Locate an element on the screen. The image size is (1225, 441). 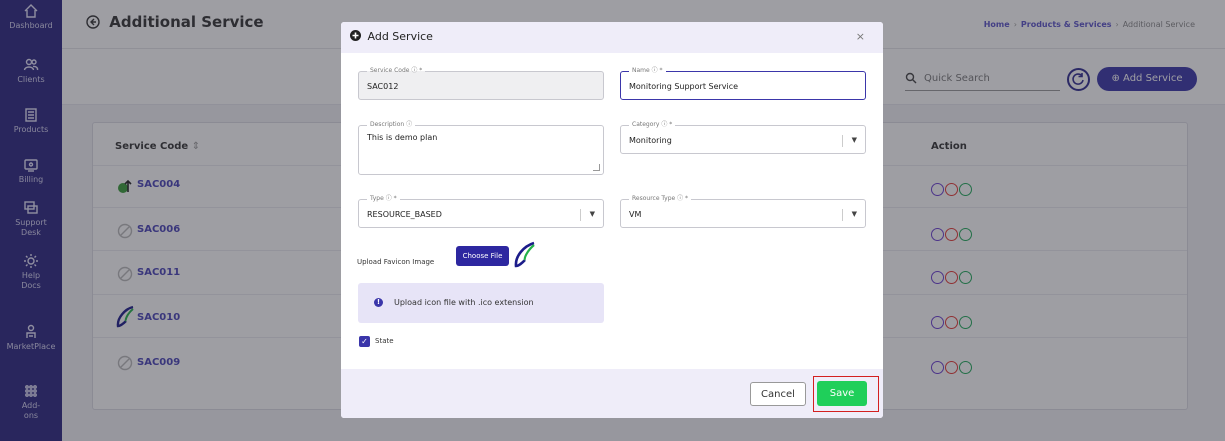
state-checkbox: ✓ is located at coordinates (364, 341).